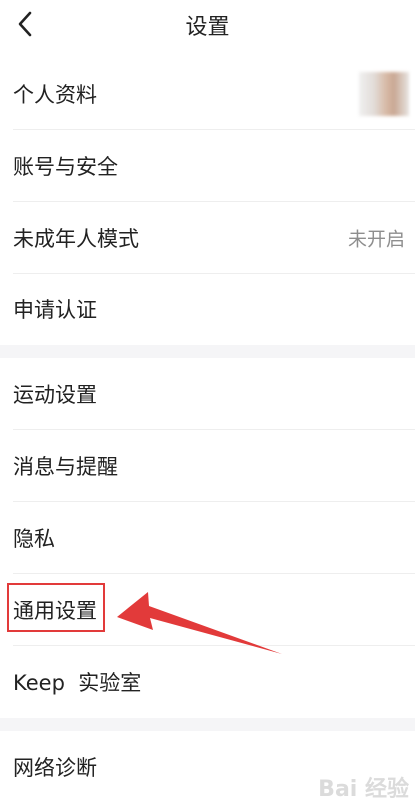  What do you see at coordinates (55, 95) in the screenshot?
I see `row-label: 个人资料` at bounding box center [55, 95].